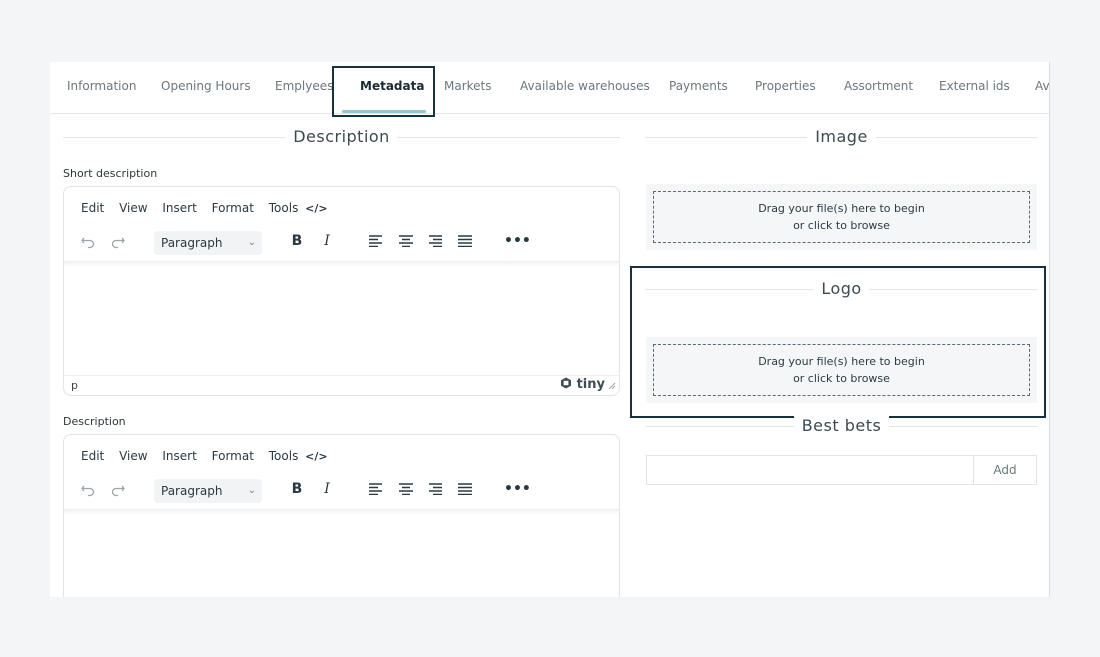 The height and width of the screenshot is (657, 1100). Describe the element at coordinates (101, 88) in the screenshot. I see `tab-information: Information` at that location.